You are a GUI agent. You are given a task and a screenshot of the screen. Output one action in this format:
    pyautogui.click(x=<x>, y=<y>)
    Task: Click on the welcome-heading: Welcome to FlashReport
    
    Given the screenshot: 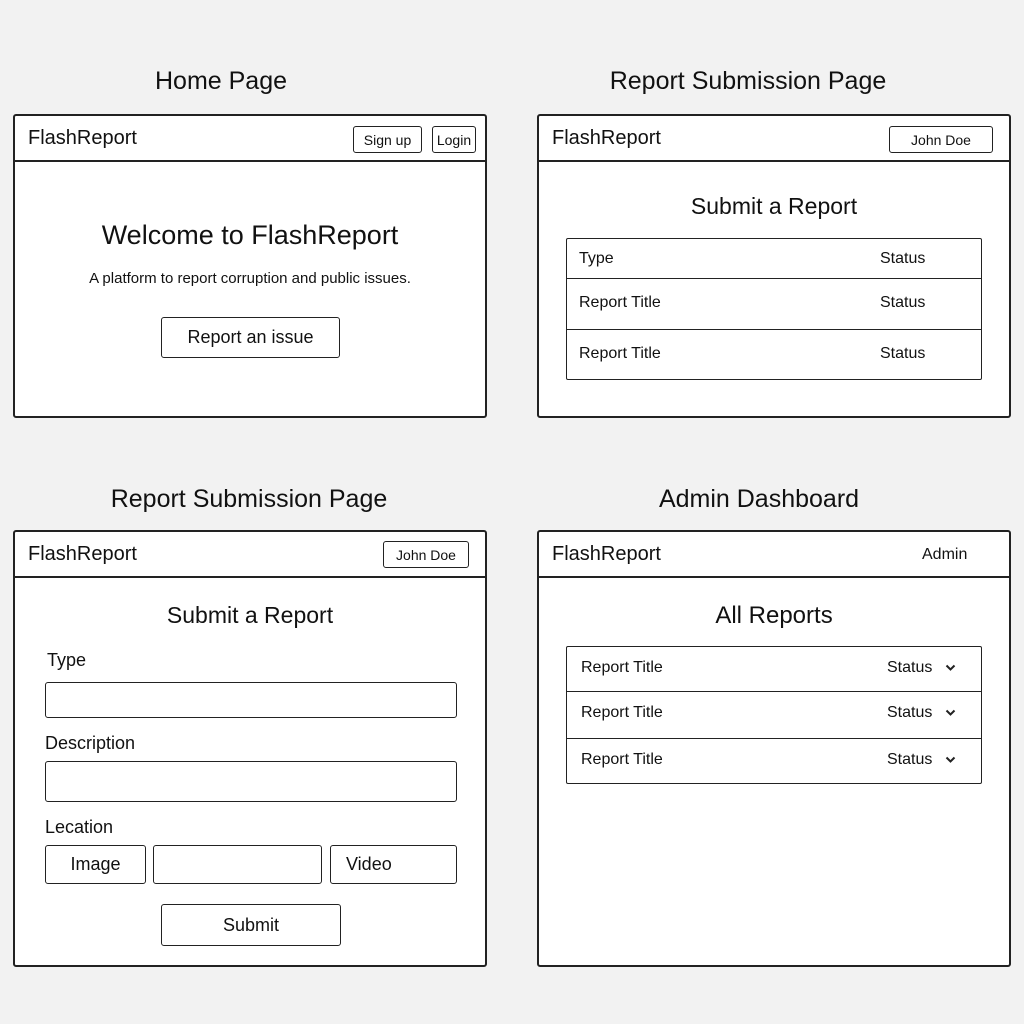 What is the action you would take?
    pyautogui.click(x=250, y=235)
    